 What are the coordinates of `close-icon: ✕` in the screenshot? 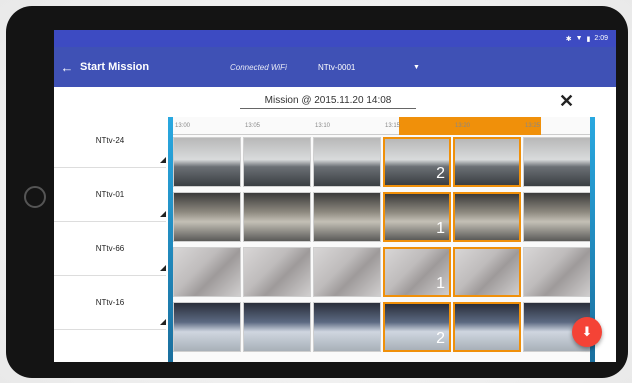 It's located at (566, 101).